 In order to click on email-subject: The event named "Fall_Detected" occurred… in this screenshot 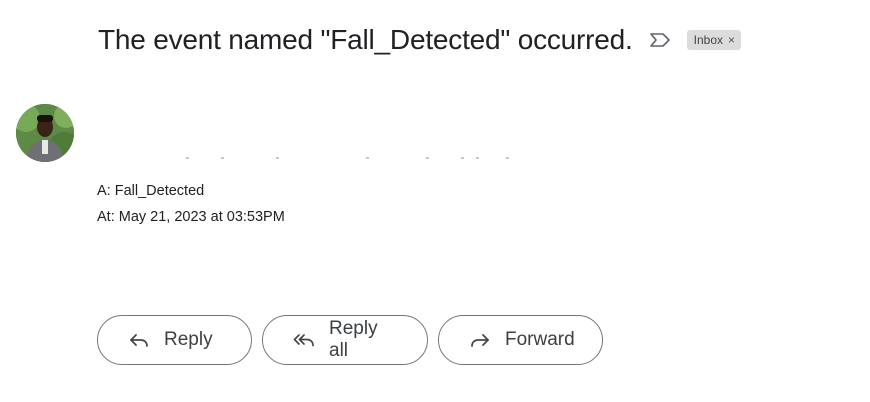, I will do `click(365, 39)`.